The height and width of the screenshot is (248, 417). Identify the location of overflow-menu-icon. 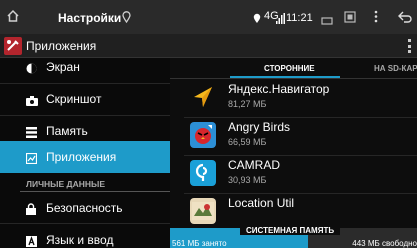
(409, 46).